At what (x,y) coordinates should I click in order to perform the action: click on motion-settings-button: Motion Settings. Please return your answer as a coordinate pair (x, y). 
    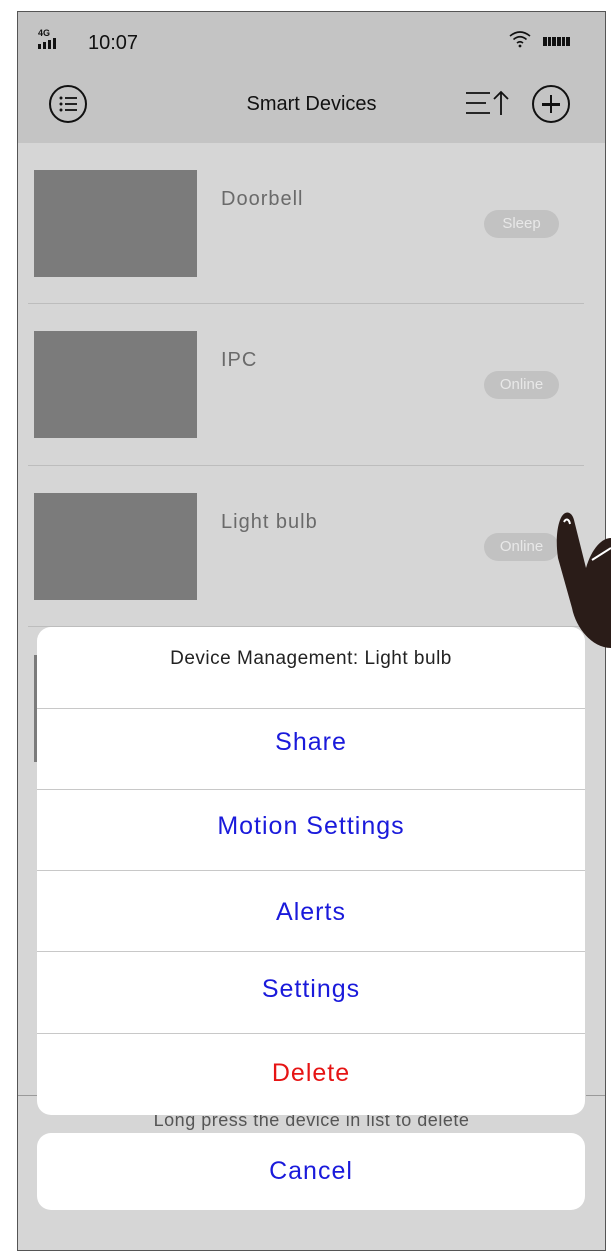
    Looking at the image, I should click on (311, 826).